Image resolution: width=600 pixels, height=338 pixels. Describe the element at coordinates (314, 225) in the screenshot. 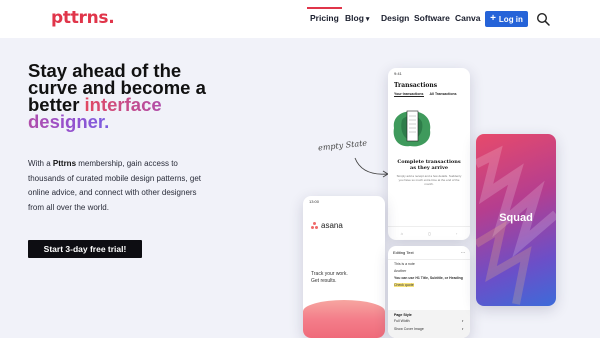

I see `asana-dots-icon` at that location.